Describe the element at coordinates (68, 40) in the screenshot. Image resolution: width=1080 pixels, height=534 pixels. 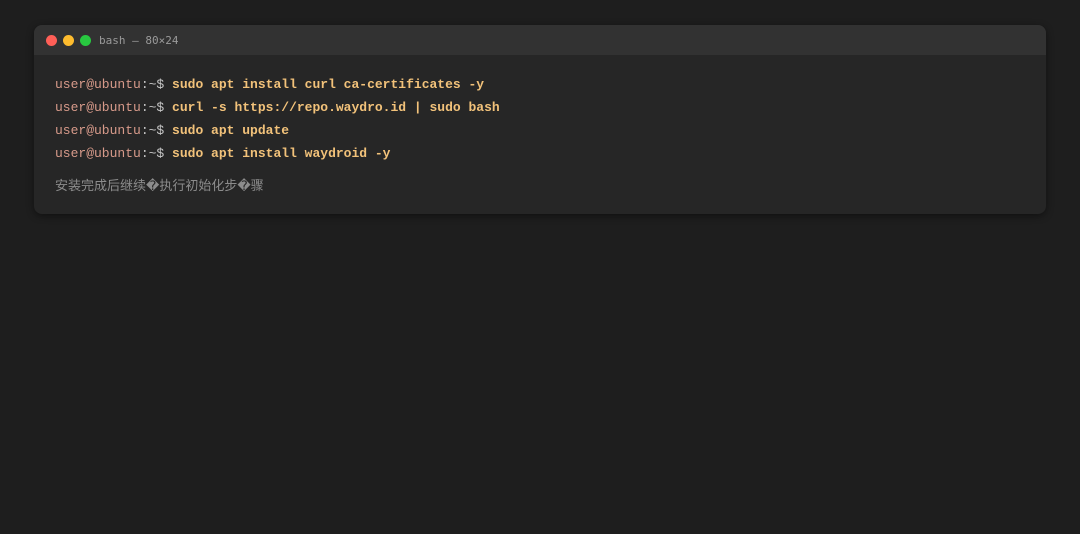
I see `minimize-window-button` at that location.